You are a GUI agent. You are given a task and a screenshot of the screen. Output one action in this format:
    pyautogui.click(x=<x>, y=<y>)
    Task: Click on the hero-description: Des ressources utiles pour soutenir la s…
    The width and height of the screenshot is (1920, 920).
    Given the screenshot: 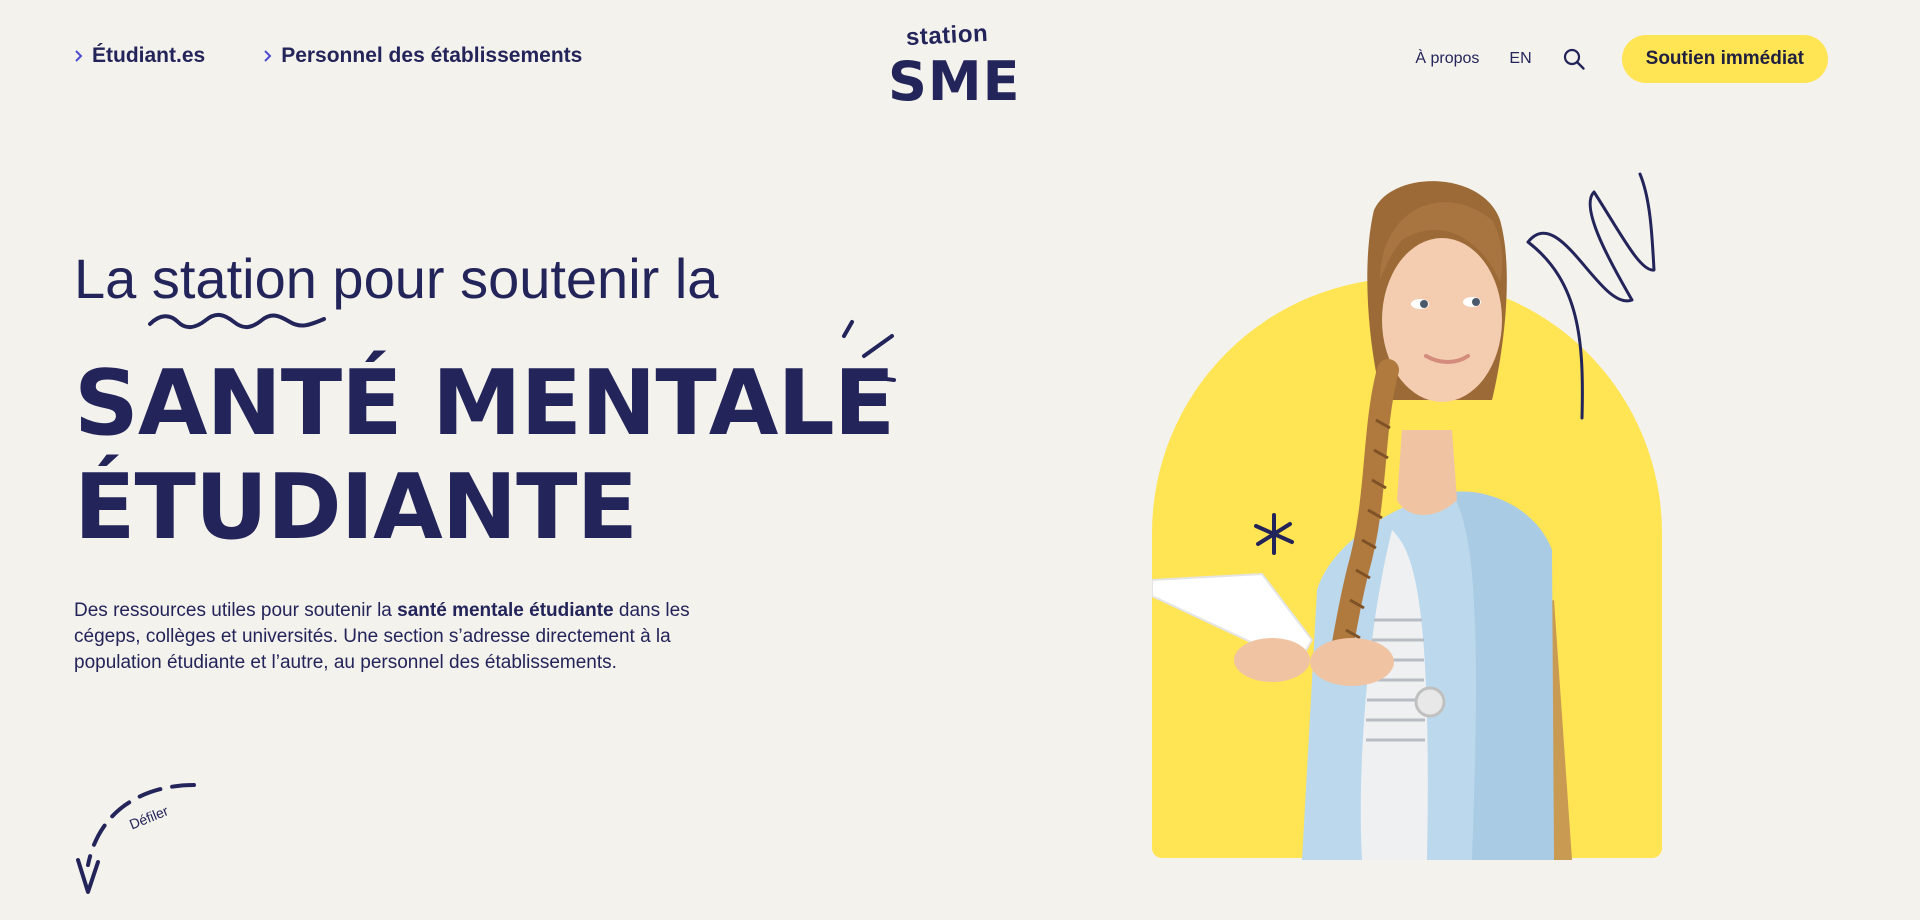 What is the action you would take?
    pyautogui.click(x=414, y=637)
    